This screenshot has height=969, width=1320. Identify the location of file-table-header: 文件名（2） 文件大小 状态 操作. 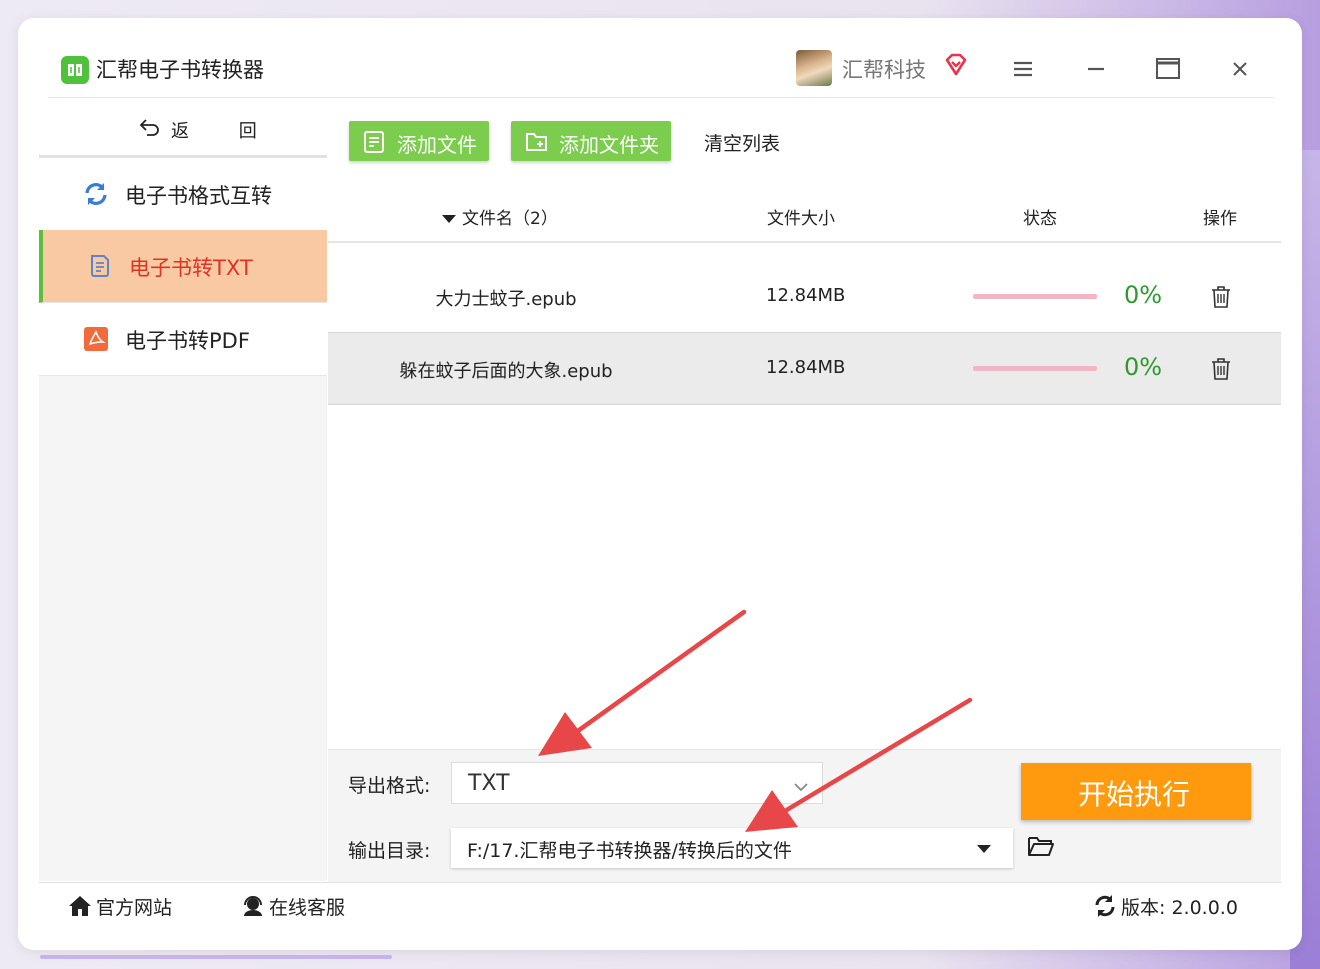
(804, 218).